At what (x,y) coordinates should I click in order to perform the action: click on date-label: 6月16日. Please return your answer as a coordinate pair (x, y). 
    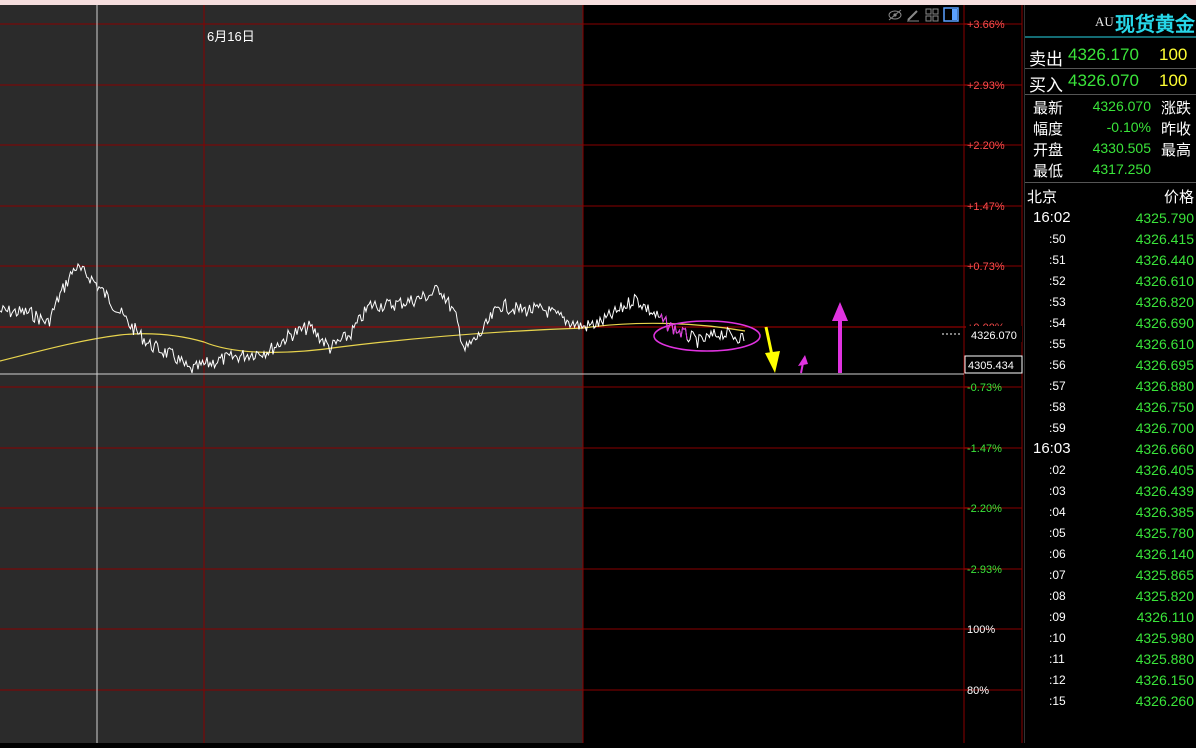
    Looking at the image, I should click on (231, 36).